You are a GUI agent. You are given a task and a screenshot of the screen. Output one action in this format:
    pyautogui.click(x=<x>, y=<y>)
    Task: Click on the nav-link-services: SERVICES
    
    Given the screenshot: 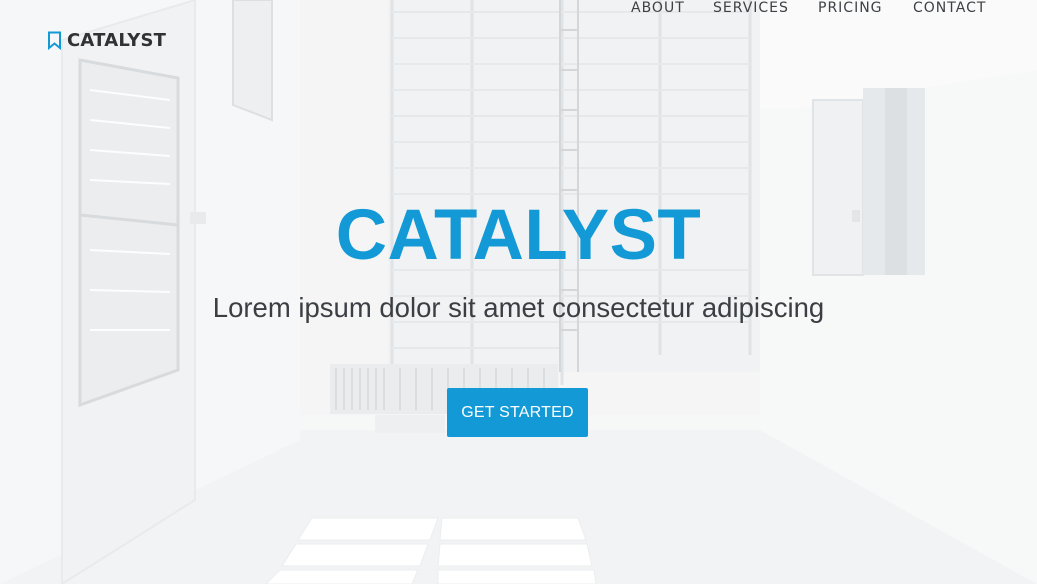 What is the action you would take?
    pyautogui.click(x=751, y=8)
    